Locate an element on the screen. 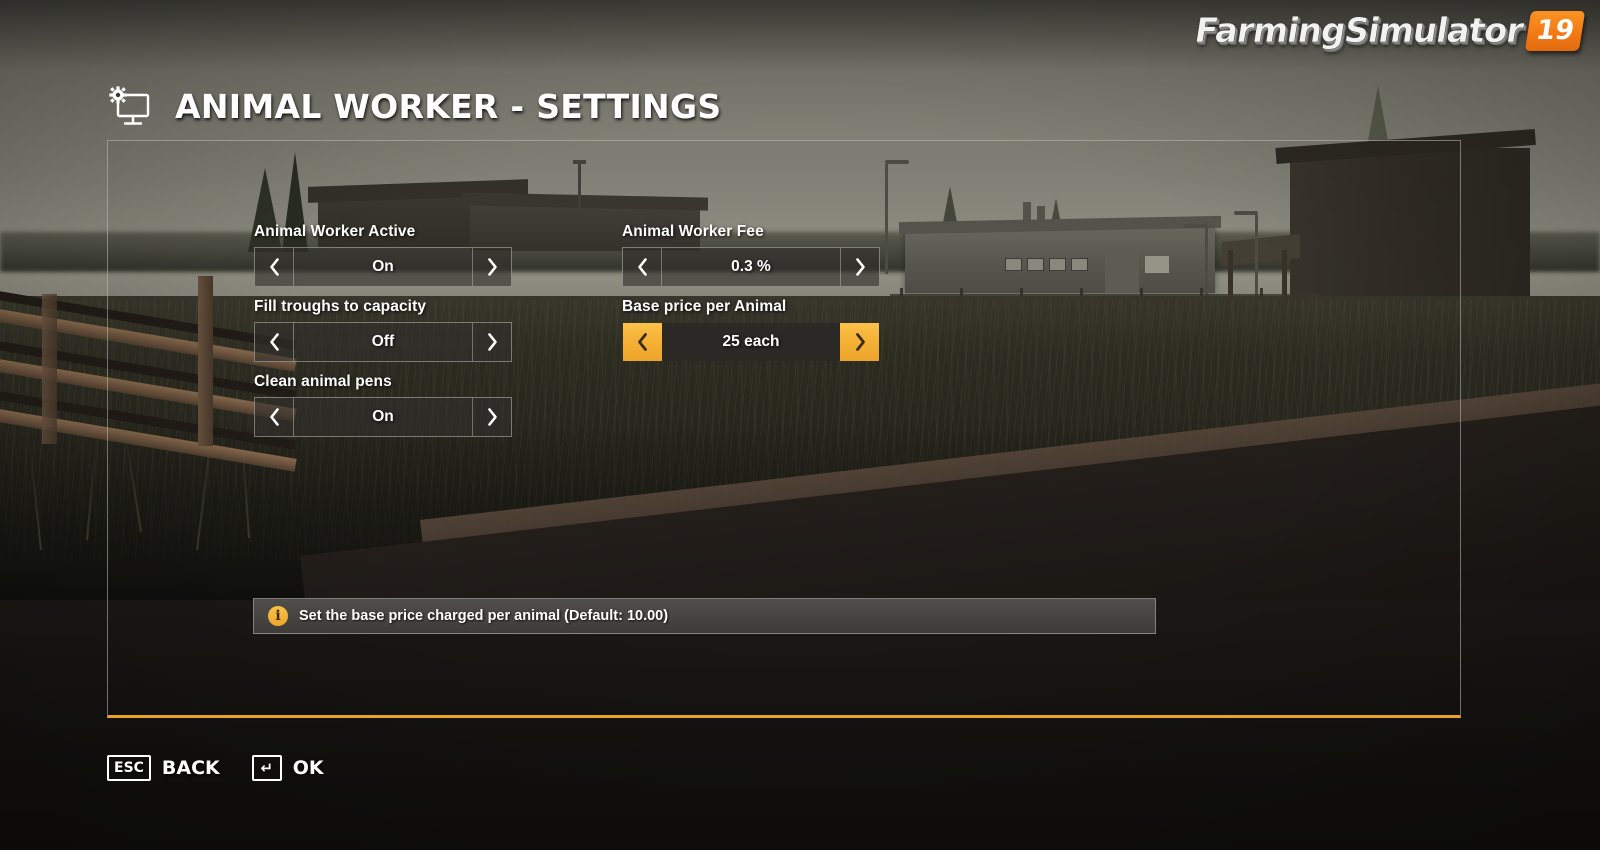 The width and height of the screenshot is (1600, 850). setting-control: Off is located at coordinates (383, 342).